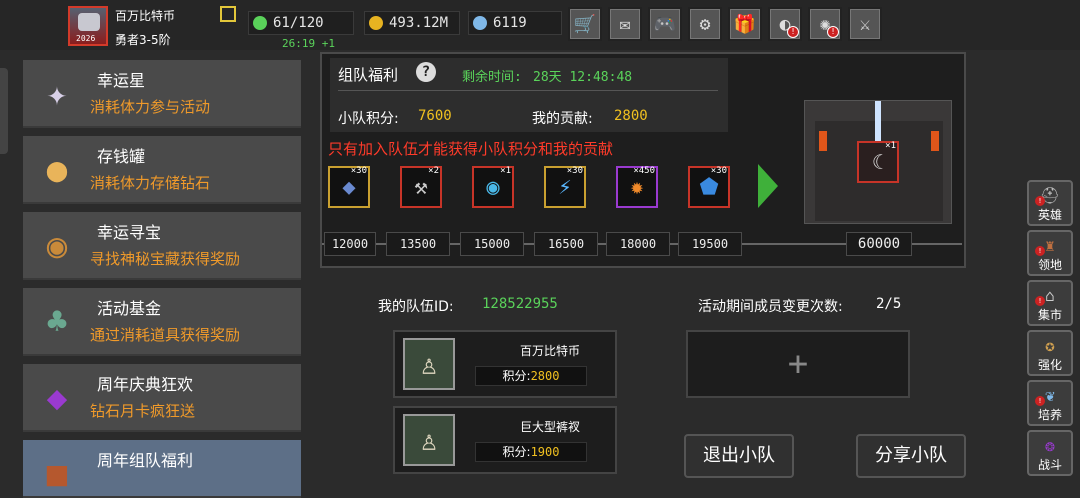  Describe the element at coordinates (162, 398) in the screenshot. I see `menu-item-anniversary: ◆ 周年庆典狂欢 钻石月卡疯狂送` at that location.